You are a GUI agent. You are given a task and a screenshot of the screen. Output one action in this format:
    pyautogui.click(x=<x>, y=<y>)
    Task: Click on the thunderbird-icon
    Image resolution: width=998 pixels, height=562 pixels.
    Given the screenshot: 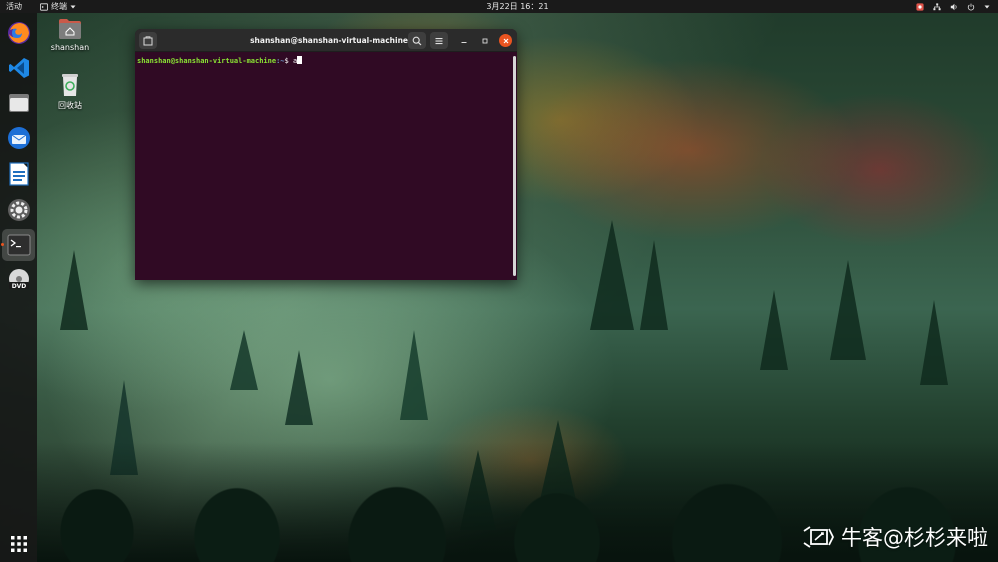 What is the action you would take?
    pyautogui.click(x=18, y=137)
    